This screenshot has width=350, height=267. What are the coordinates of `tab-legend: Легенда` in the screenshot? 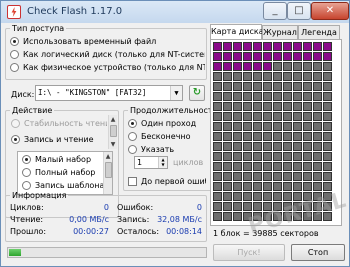 It's located at (319, 32).